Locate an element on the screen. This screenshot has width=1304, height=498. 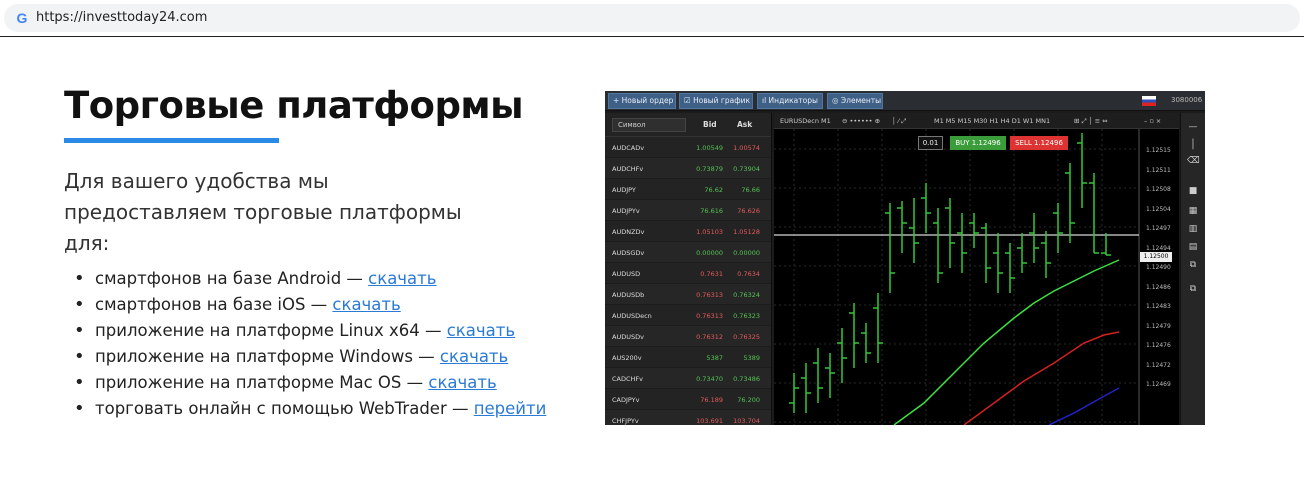
watchlist-row: AUDUSD 0.7631 0.7634 is located at coordinates (688, 273).